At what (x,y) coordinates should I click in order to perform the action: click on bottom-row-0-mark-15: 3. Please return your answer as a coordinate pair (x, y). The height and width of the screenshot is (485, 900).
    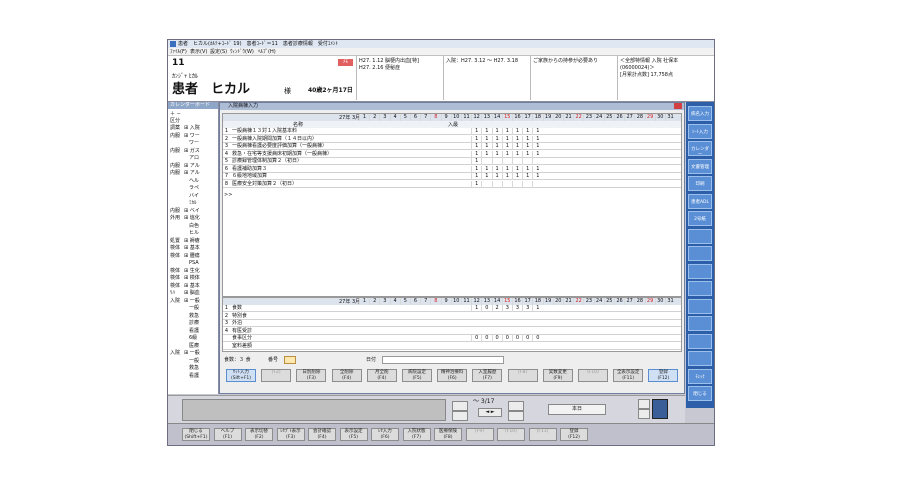
    Looking at the image, I should click on (506, 308).